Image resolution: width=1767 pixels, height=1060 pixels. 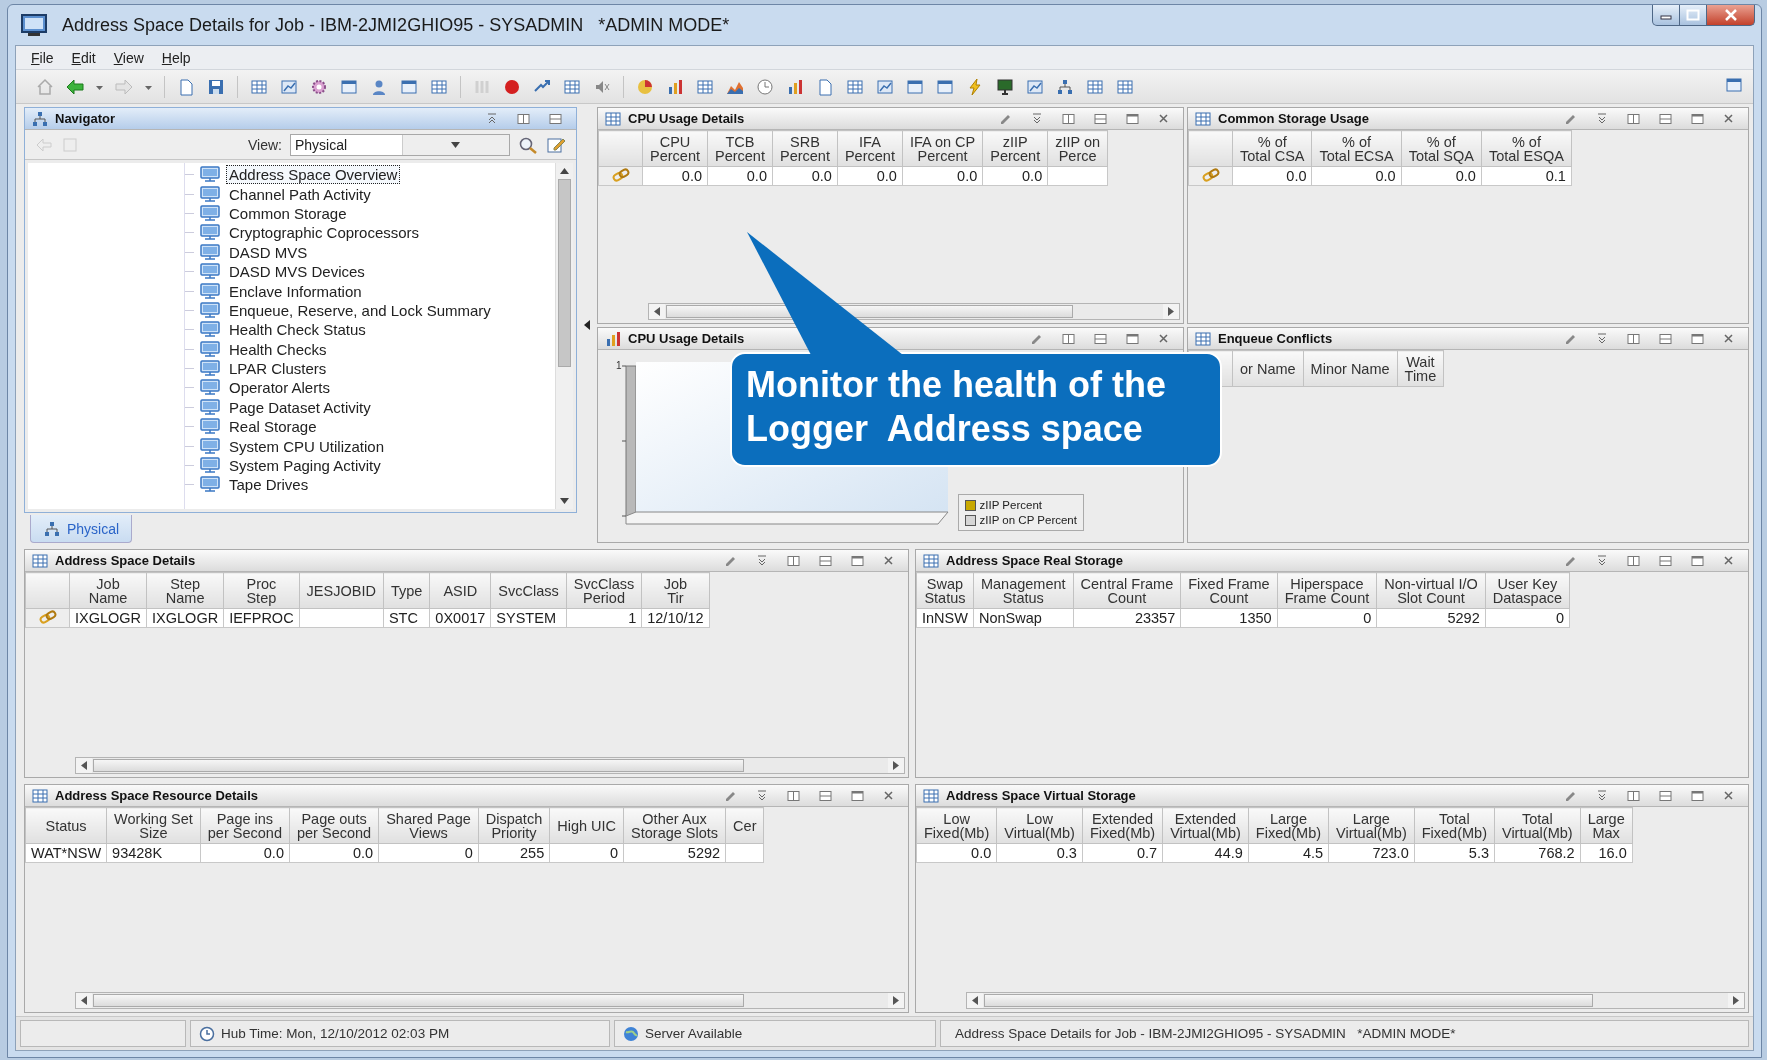 What do you see at coordinates (1127, 590) in the screenshot?
I see `column-header: Central Frame Count` at bounding box center [1127, 590].